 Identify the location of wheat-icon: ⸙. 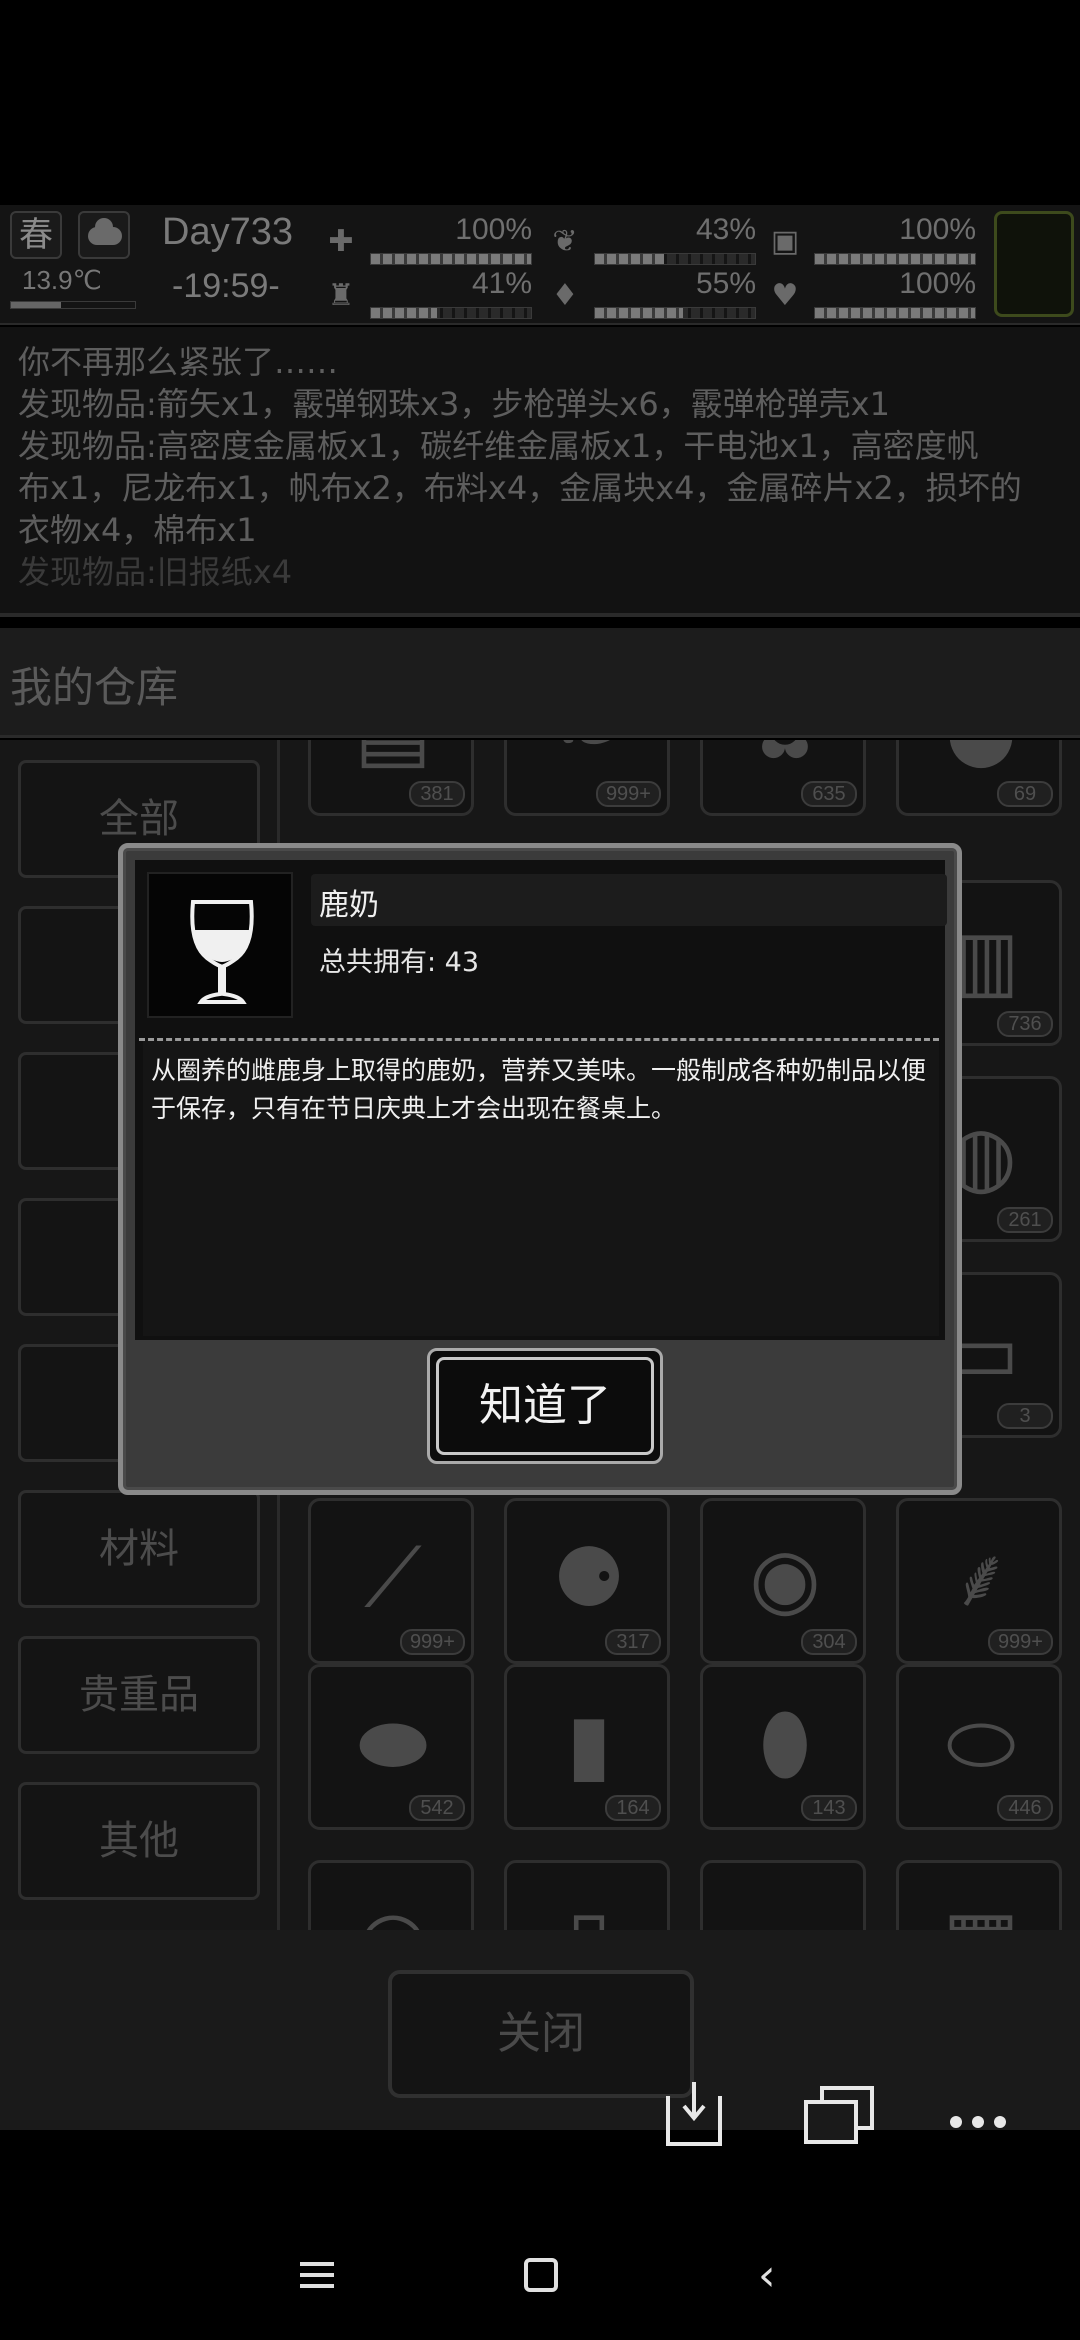
(981, 1578).